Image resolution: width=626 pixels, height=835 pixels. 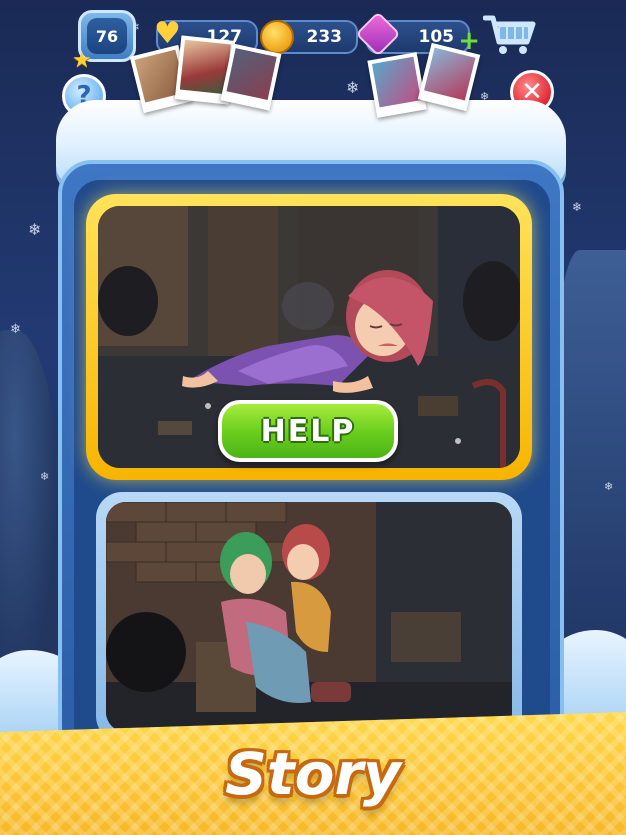 What do you see at coordinates (591, 460) in the screenshot?
I see `background-tree-right` at bounding box center [591, 460].